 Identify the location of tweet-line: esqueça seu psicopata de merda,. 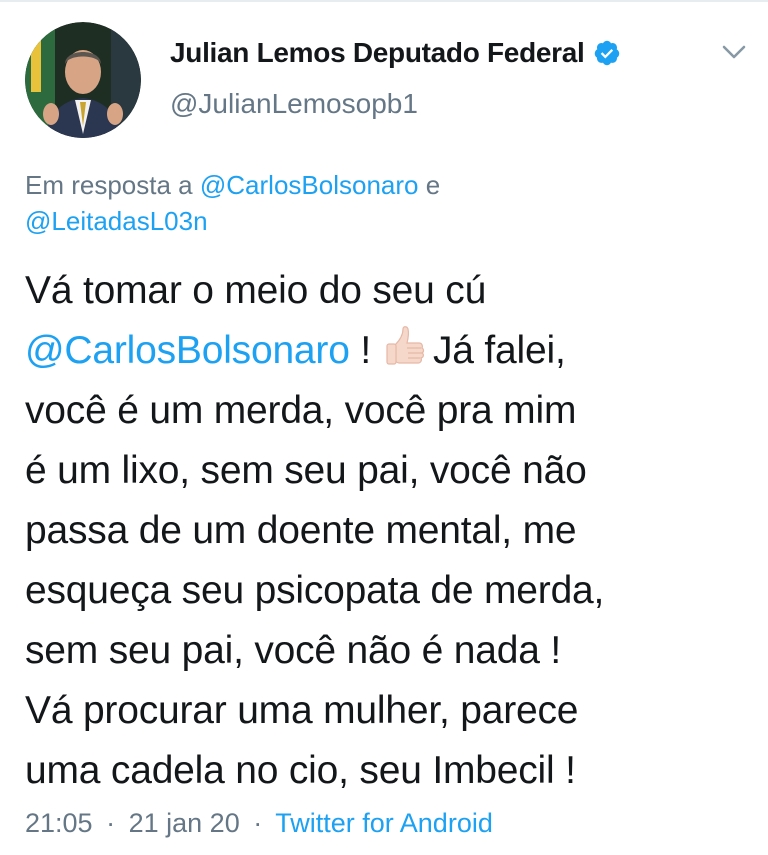
(315, 590).